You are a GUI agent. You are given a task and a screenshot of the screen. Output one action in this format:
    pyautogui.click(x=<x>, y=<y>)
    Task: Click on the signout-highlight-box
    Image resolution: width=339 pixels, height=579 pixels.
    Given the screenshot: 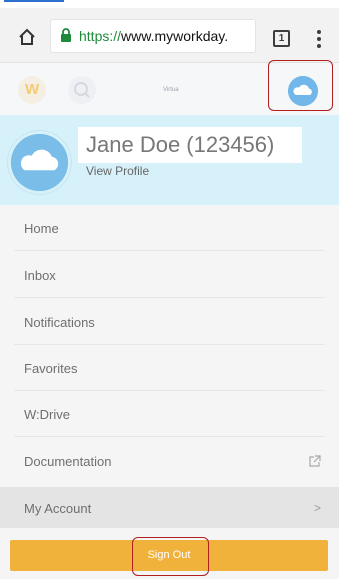 What is the action you would take?
    pyautogui.click(x=170, y=556)
    